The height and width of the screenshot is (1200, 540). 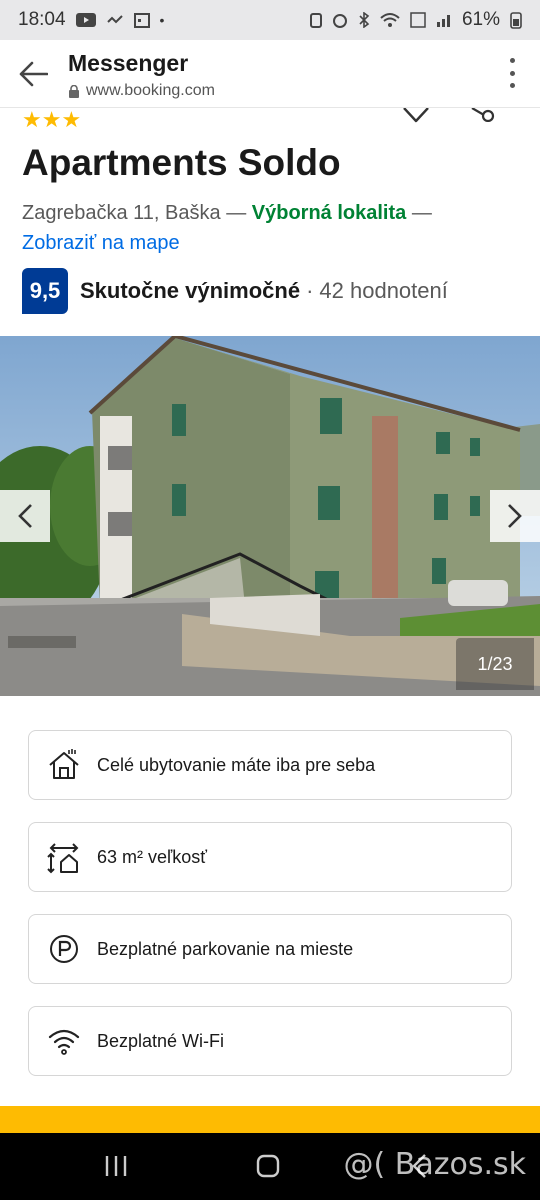 I want to click on url-display: www.booking.com, so click(x=141, y=91).